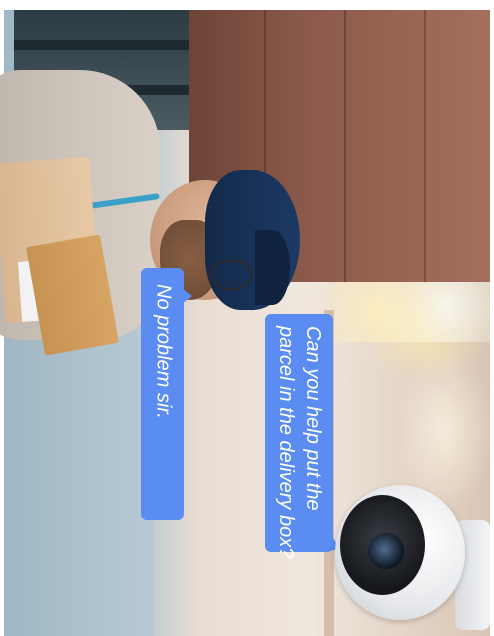  Describe the element at coordinates (313, 418) in the screenshot. I see `question-line-1: Can you help put the` at that location.